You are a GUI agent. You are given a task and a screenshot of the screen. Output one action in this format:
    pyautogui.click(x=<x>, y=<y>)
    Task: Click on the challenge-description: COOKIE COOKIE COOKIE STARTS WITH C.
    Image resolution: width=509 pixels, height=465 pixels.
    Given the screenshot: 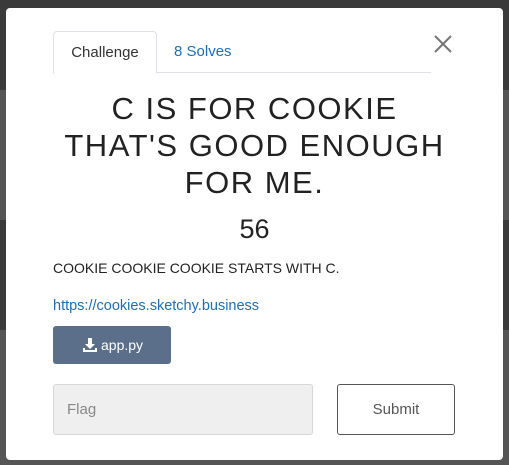 What is the action you would take?
    pyautogui.click(x=196, y=268)
    